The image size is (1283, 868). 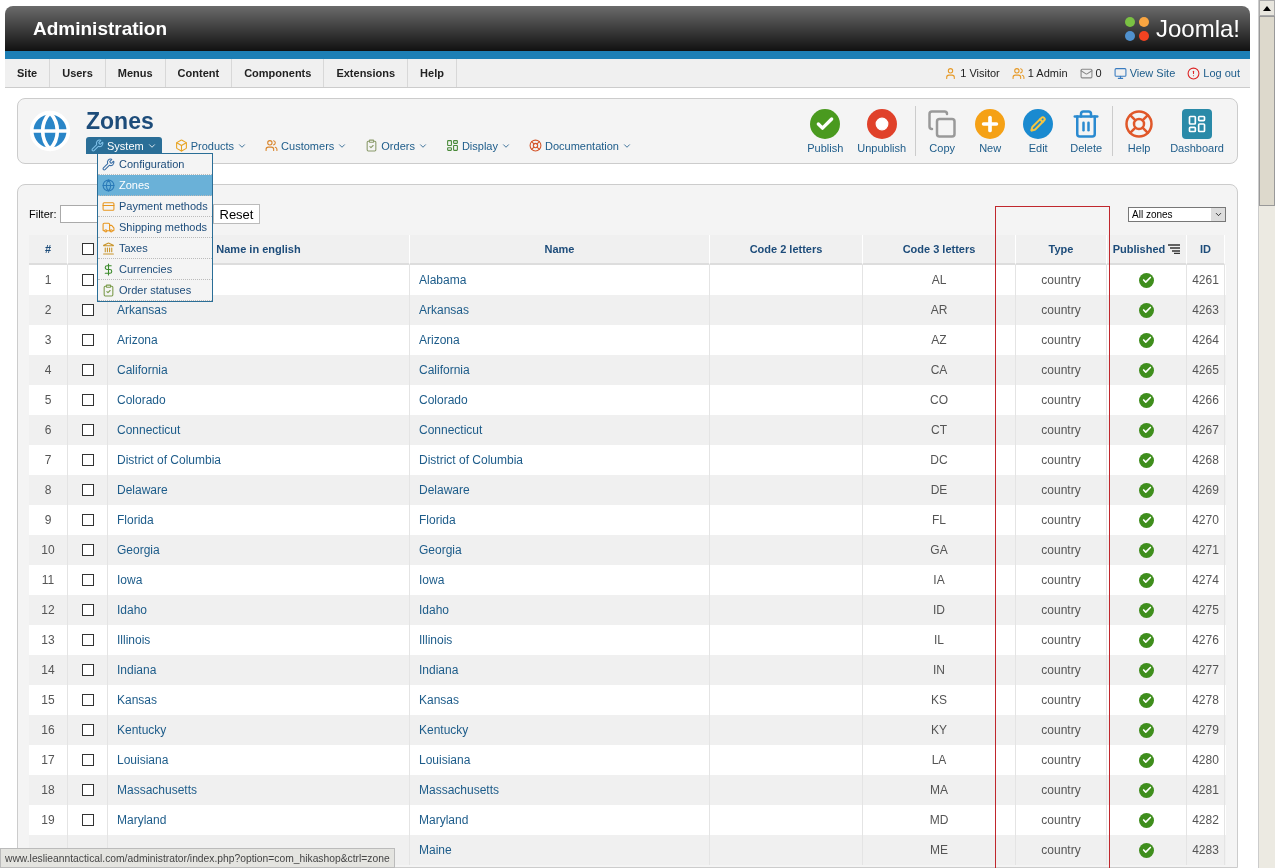 I want to click on menu-item: Menus, so click(x=135, y=73).